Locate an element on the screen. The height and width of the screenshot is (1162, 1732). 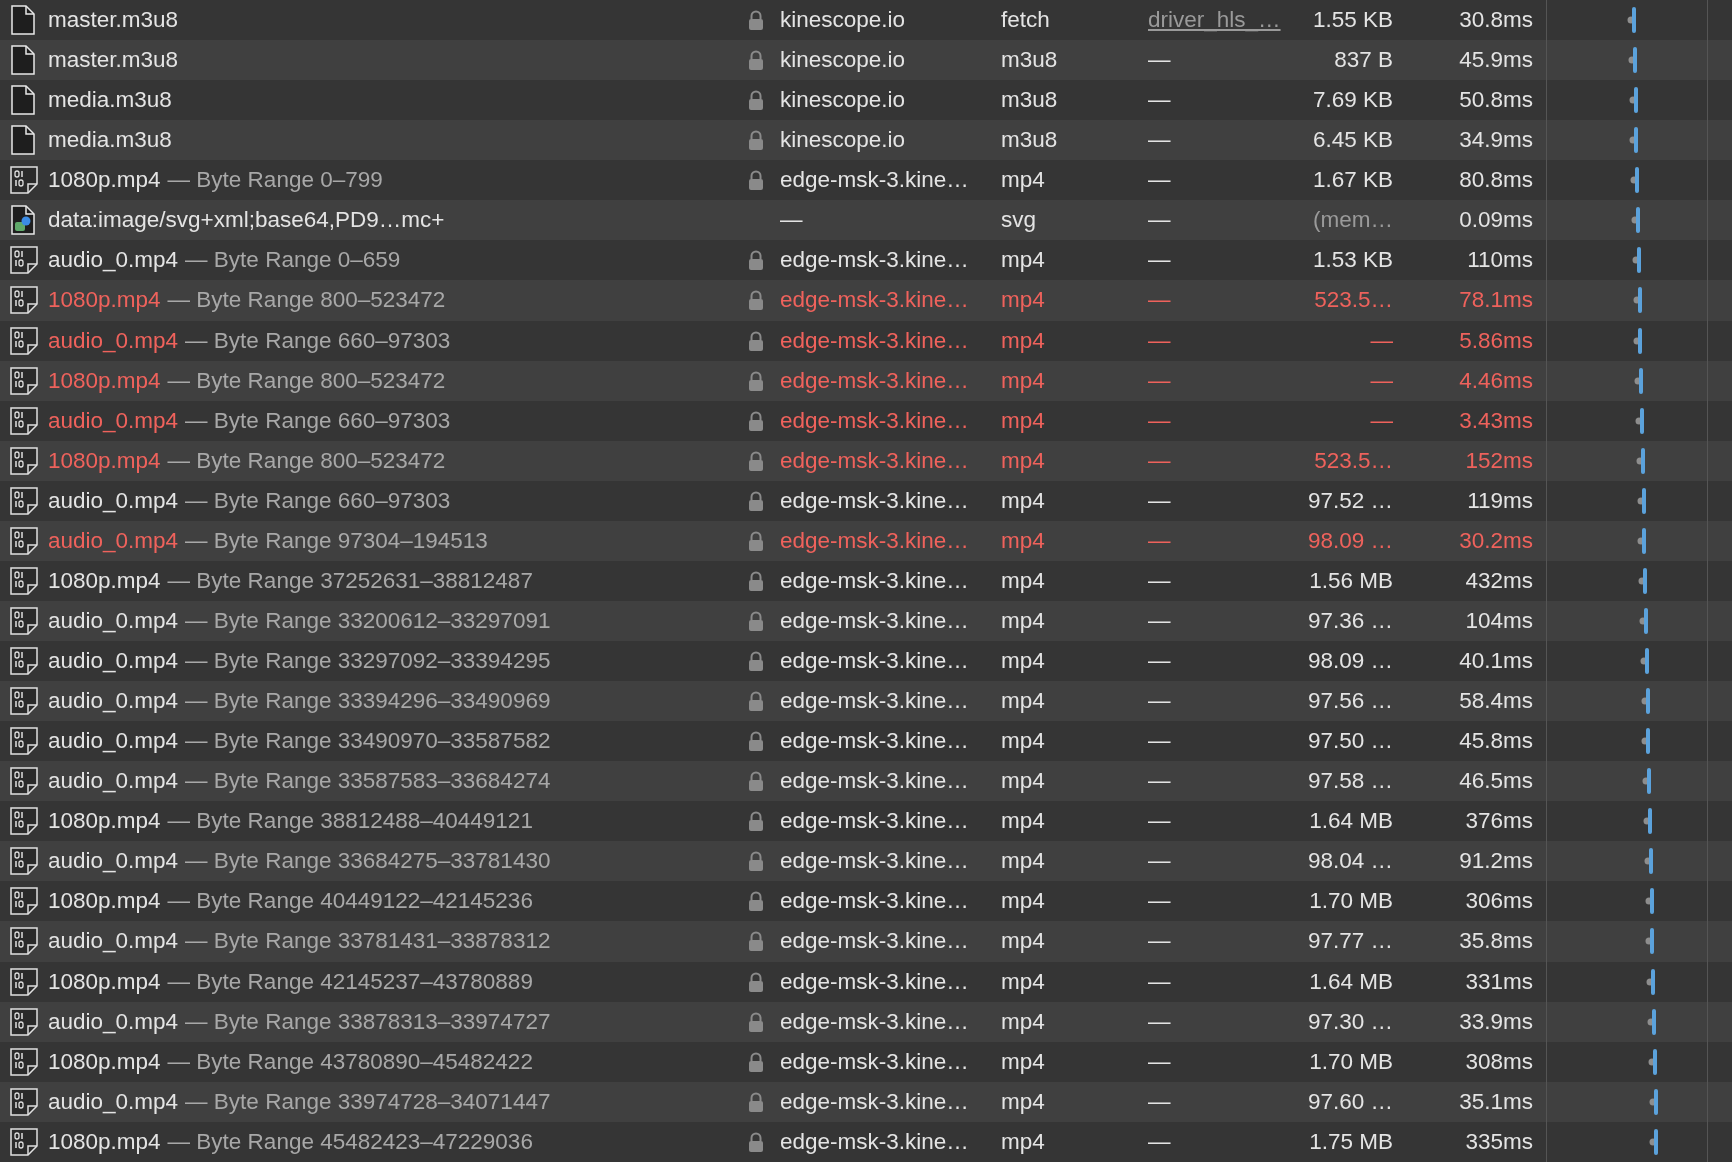
byte-range: — Byte Range 660–97303 is located at coordinates (318, 420).